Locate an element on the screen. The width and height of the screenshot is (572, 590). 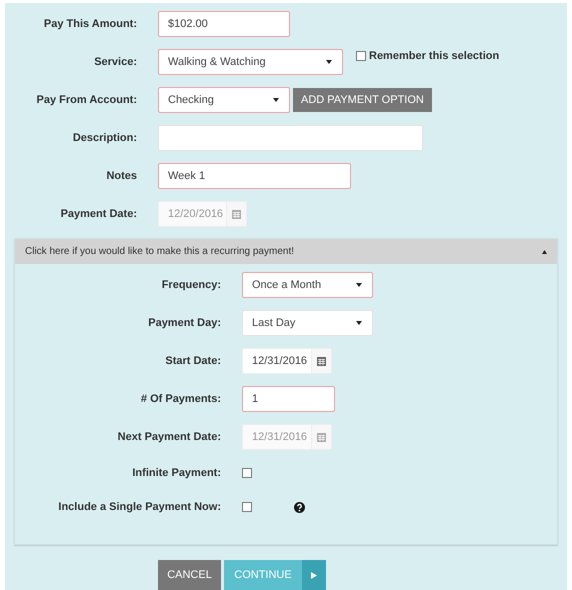
field-label: Notes is located at coordinates (121, 176).